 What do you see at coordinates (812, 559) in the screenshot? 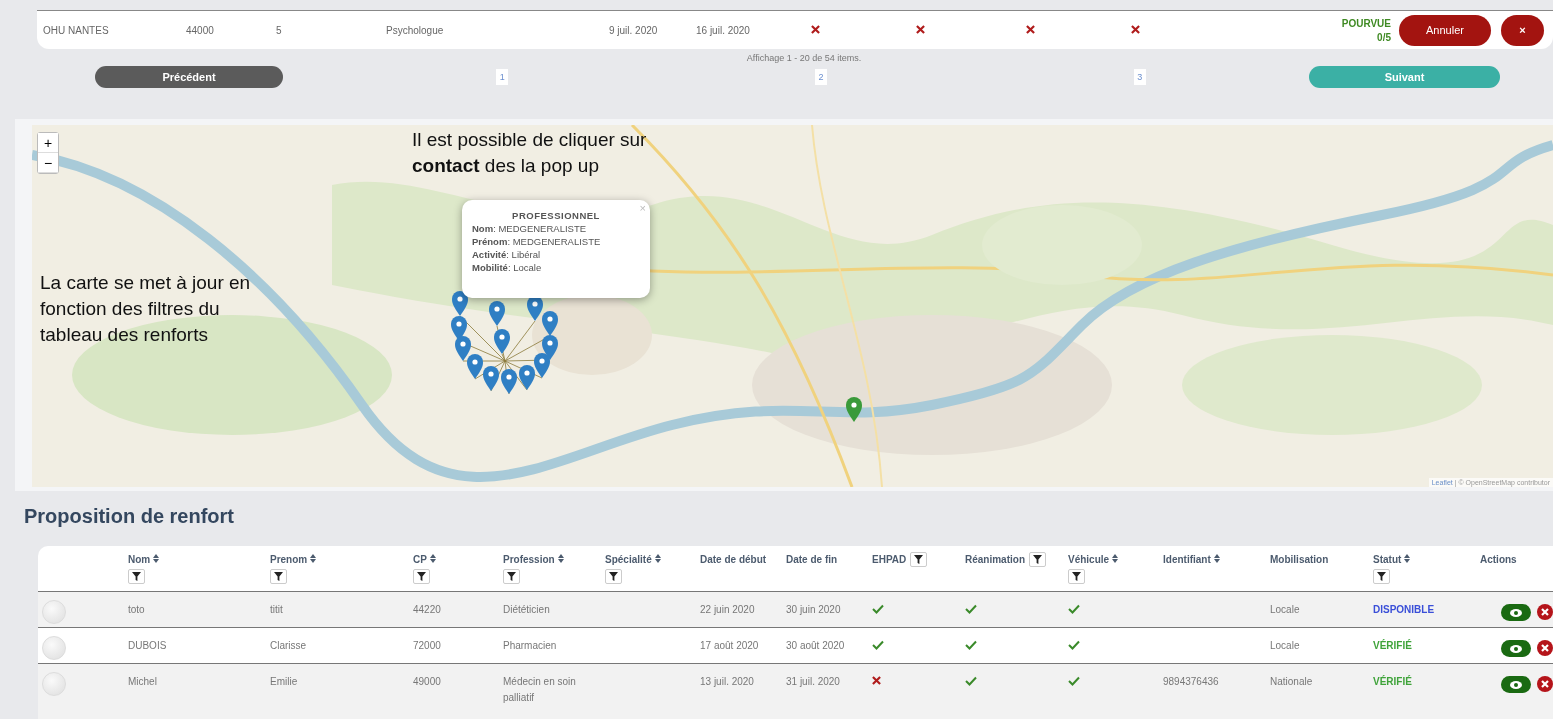
I see `column-header: Date de fin` at bounding box center [812, 559].